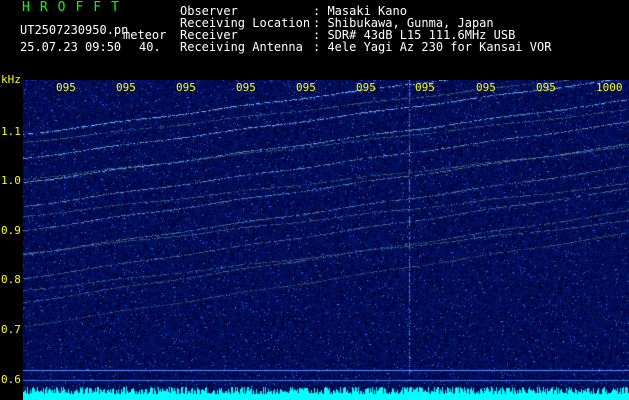  Describe the element at coordinates (150, 47) in the screenshot. I see `meteor-count: 40.` at that location.